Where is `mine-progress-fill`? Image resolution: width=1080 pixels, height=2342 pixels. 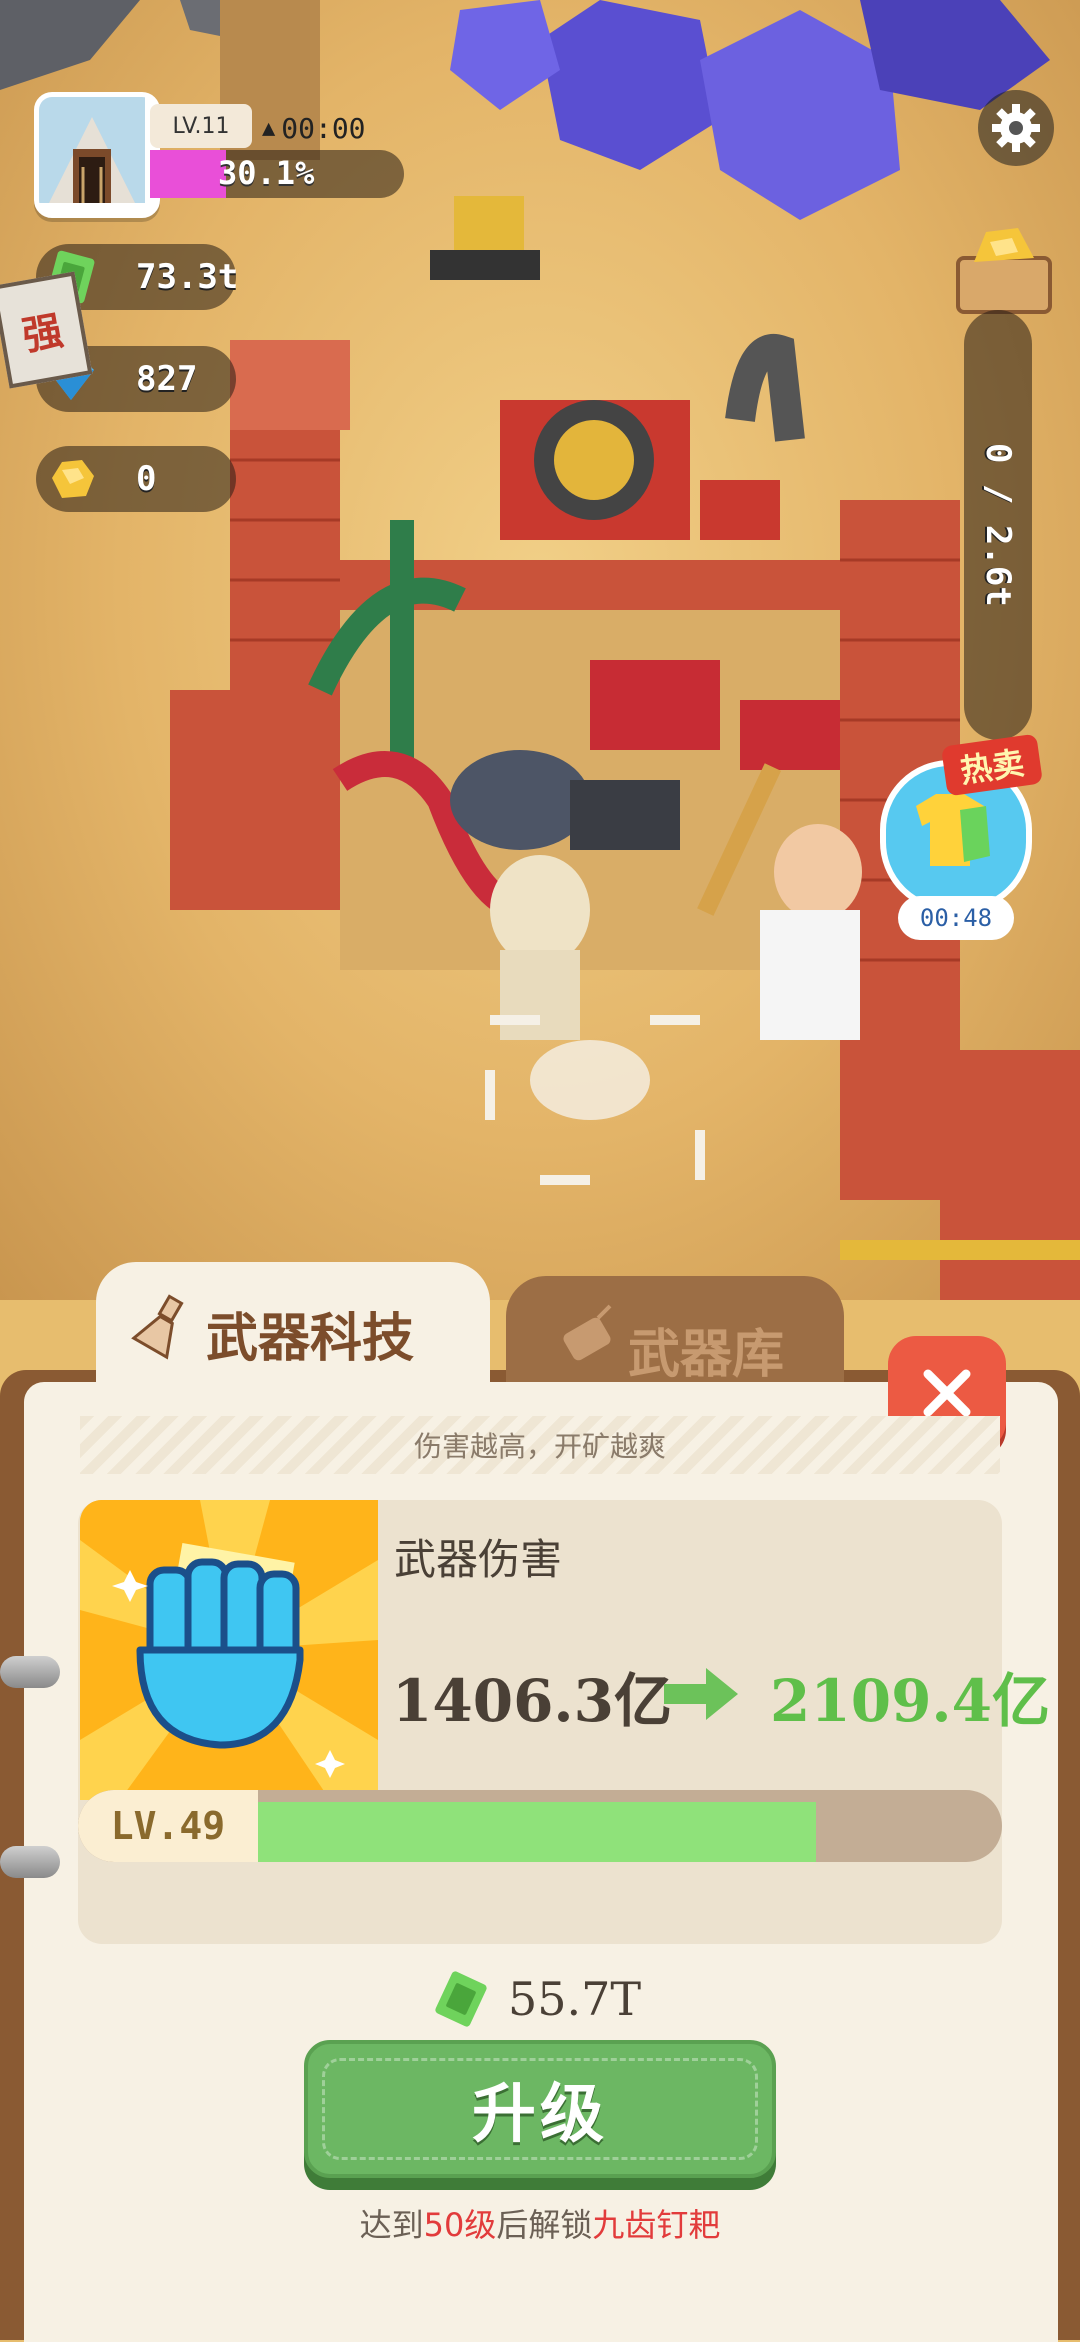 mine-progress-fill is located at coordinates (188, 174).